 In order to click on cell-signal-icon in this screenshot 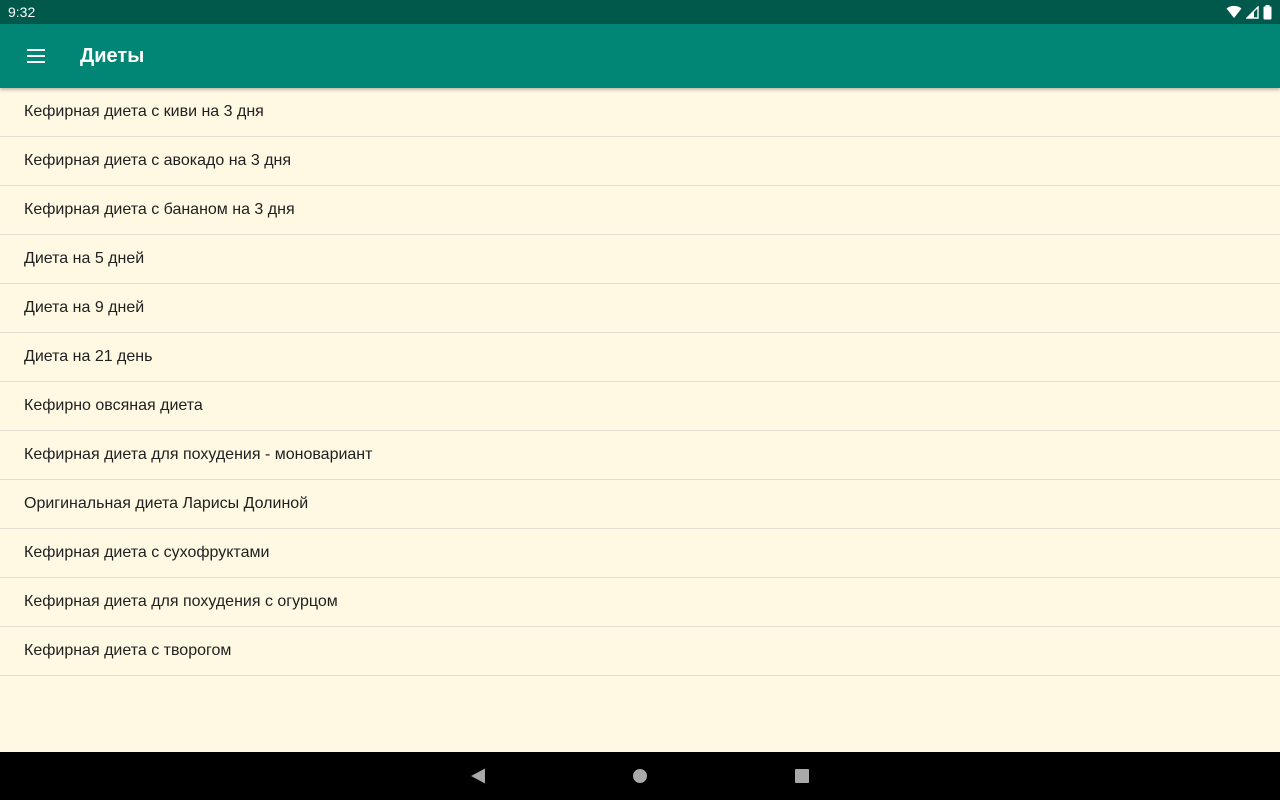, I will do `click(1252, 12)`.